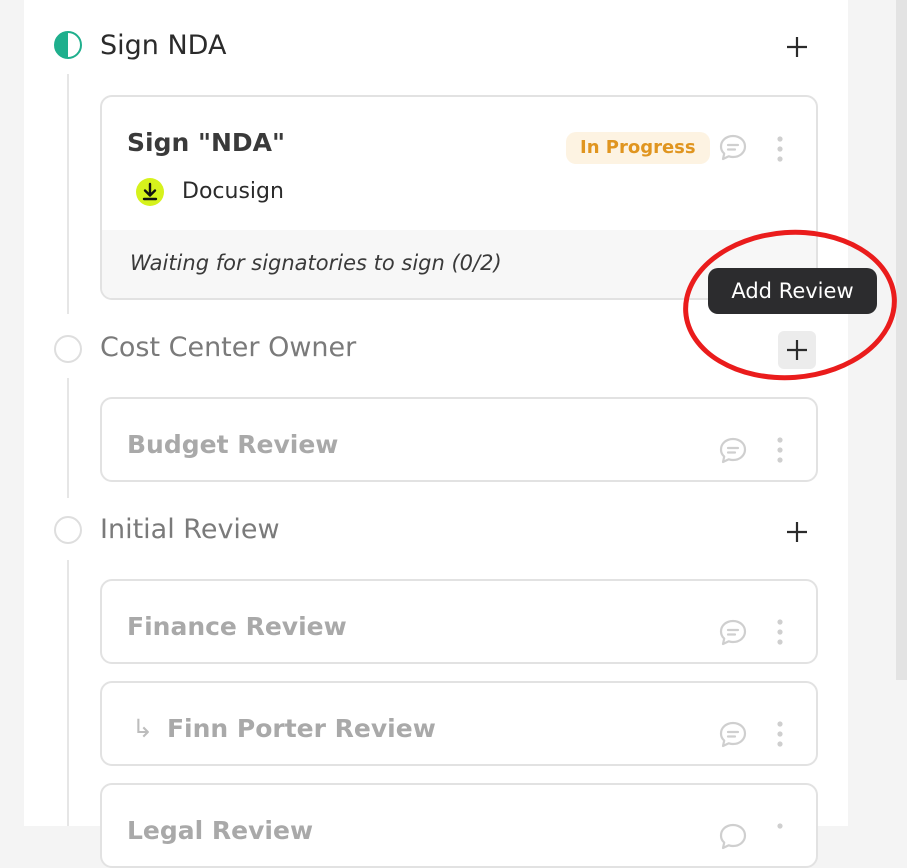 The width and height of the screenshot is (907, 868). What do you see at coordinates (459, 723) in the screenshot?
I see `finn-porter-review-card: ↳ Finn Porter Review` at bounding box center [459, 723].